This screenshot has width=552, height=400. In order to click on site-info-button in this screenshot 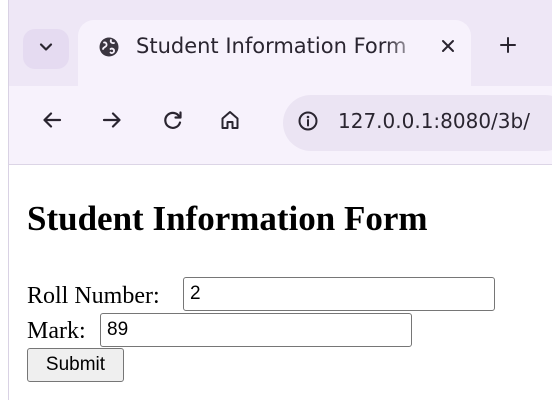, I will do `click(308, 123)`.